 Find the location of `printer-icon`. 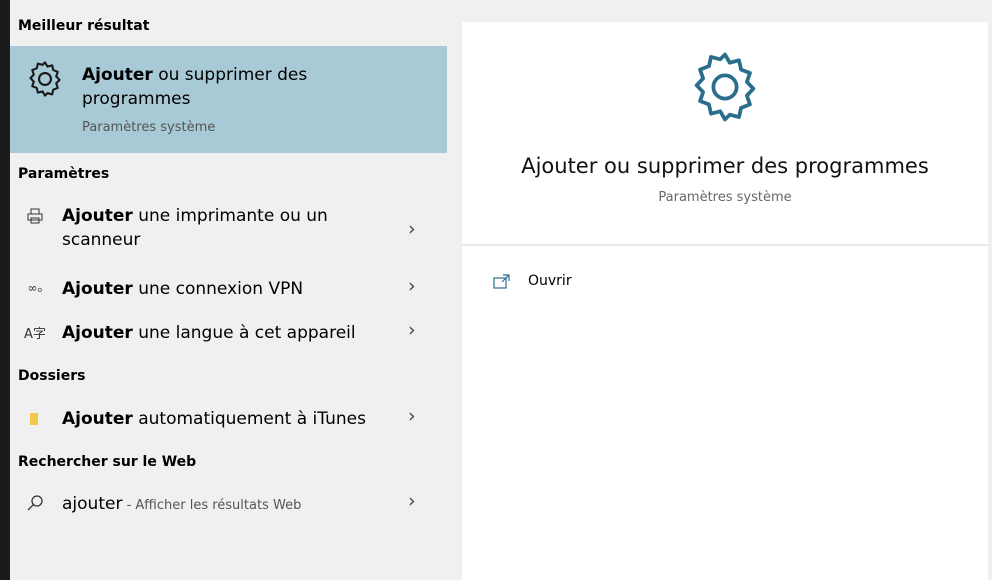

printer-icon is located at coordinates (35, 218).